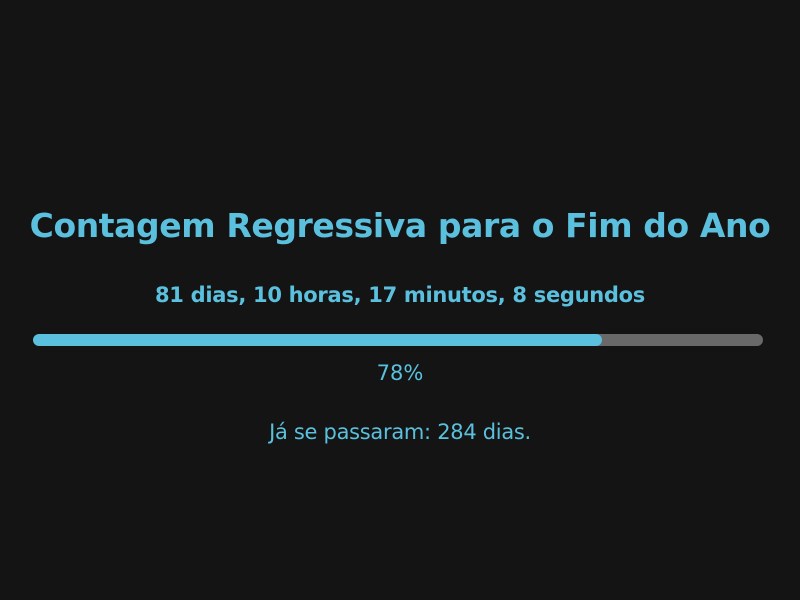 The height and width of the screenshot is (600, 800). I want to click on page-title: Contagem Regressiva para o Fim do Ano, so click(400, 225).